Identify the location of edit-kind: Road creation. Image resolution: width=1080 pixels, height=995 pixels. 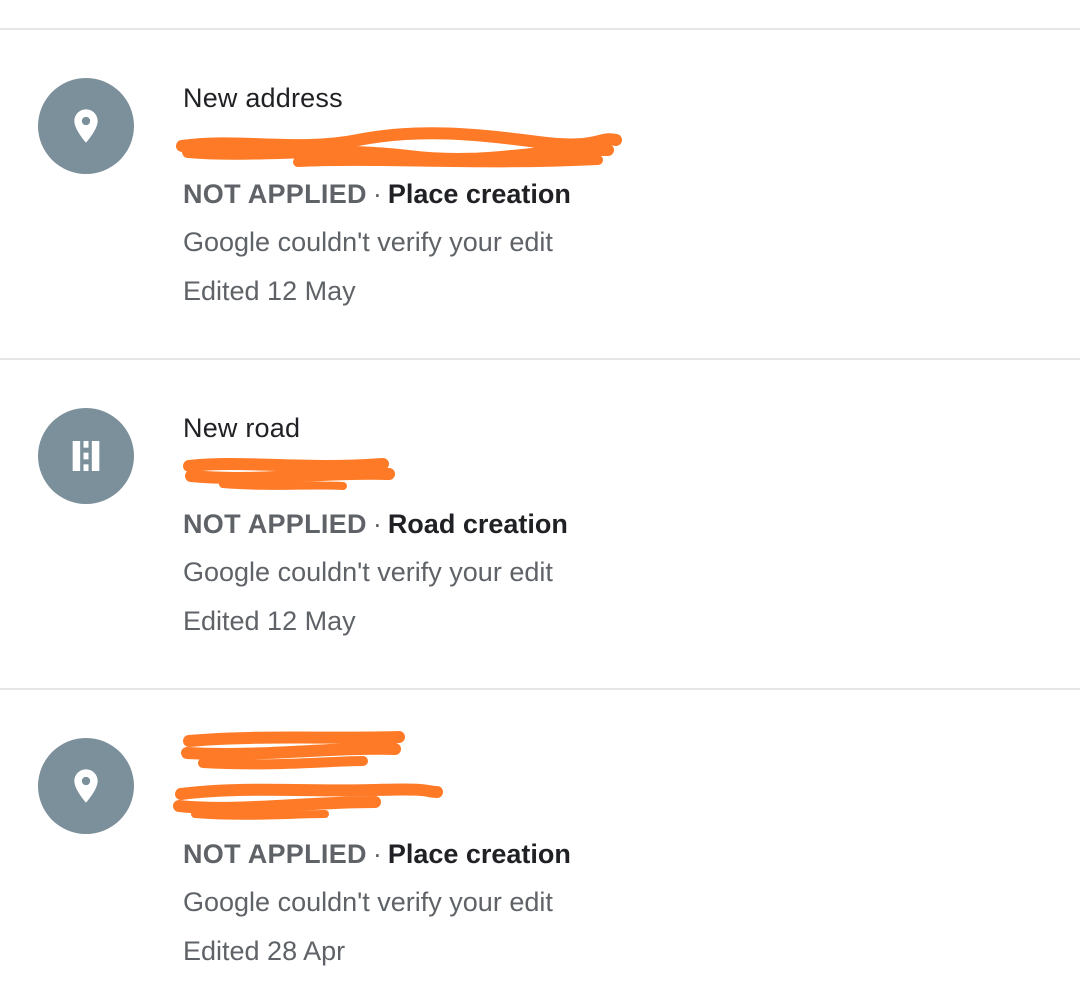
(477, 524).